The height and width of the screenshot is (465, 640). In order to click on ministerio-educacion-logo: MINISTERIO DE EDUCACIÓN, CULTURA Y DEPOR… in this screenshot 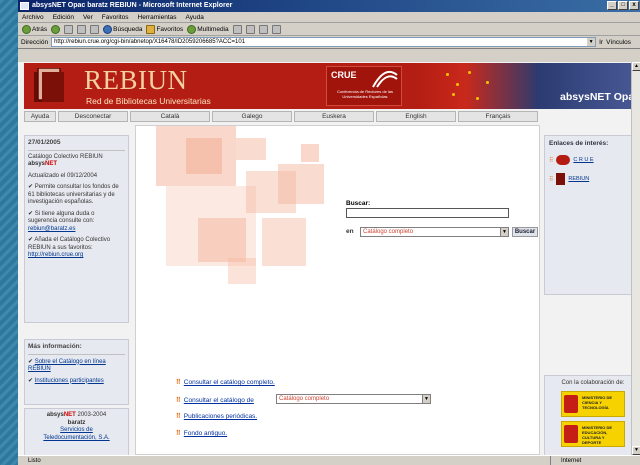, I will do `click(593, 434)`.